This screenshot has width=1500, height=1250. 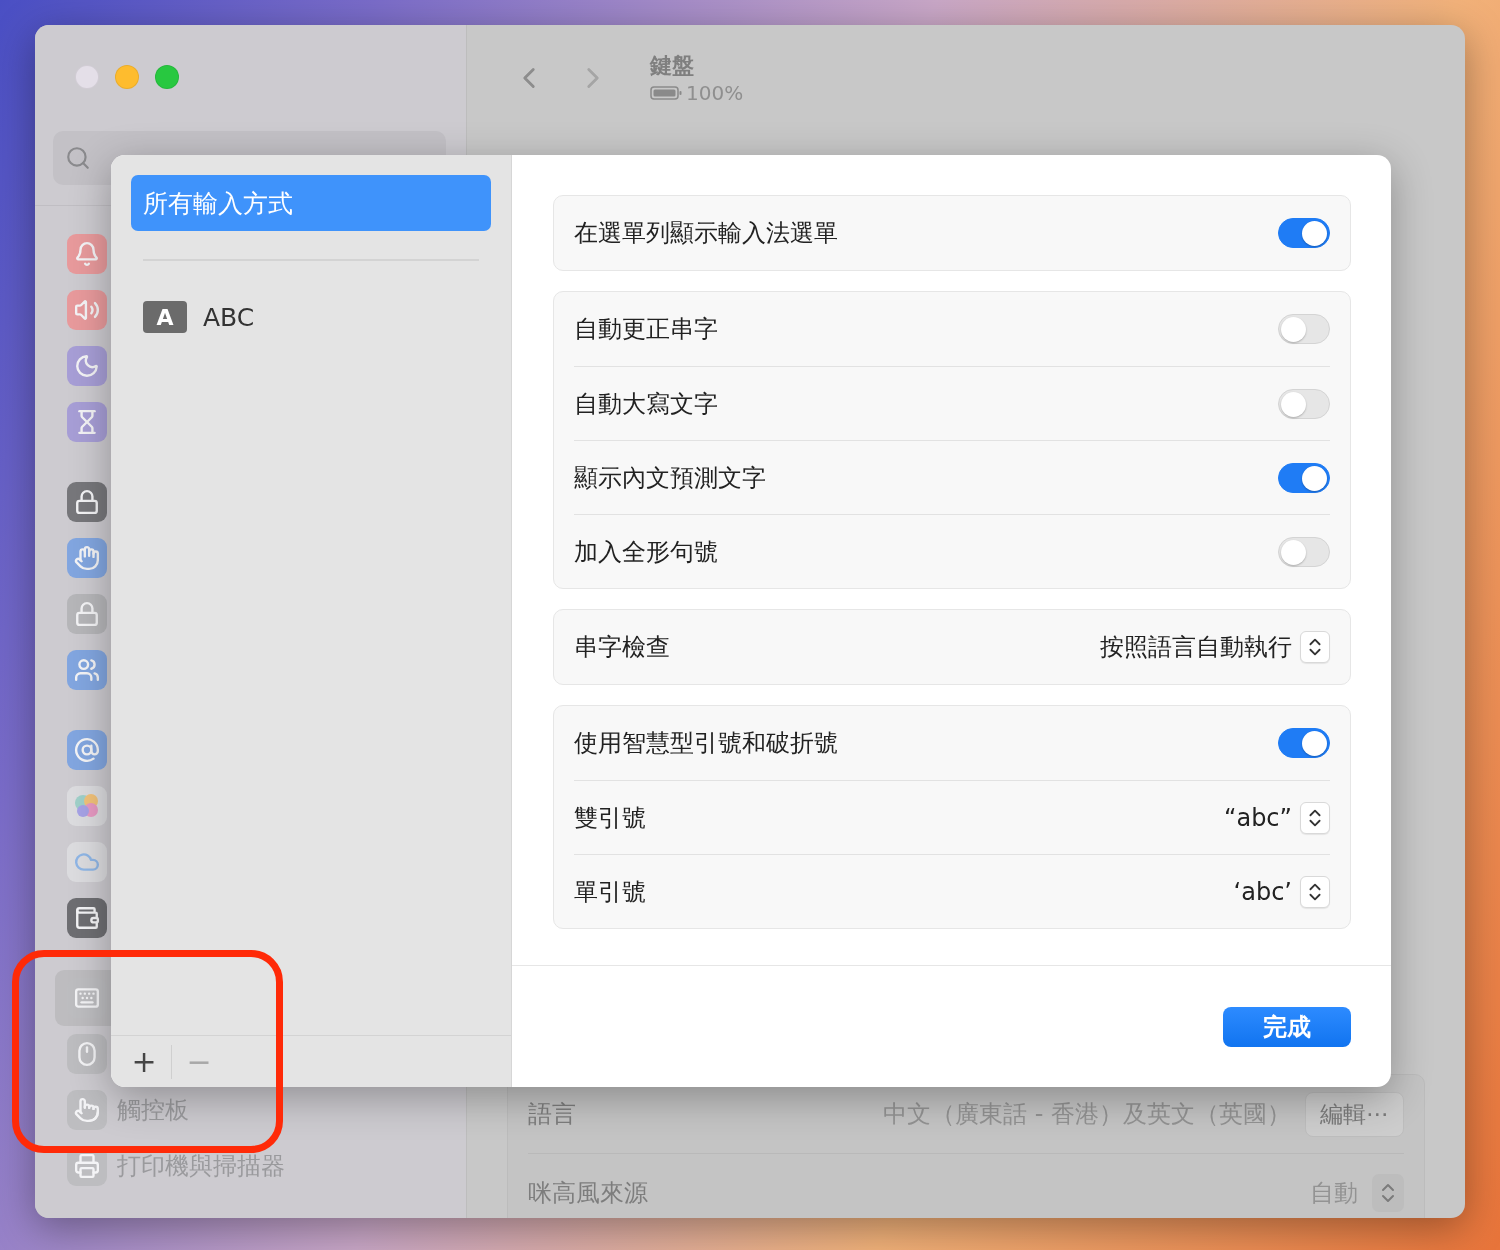 I want to click on setting-label: 在選單列顯示輸入法選單, so click(x=706, y=233).